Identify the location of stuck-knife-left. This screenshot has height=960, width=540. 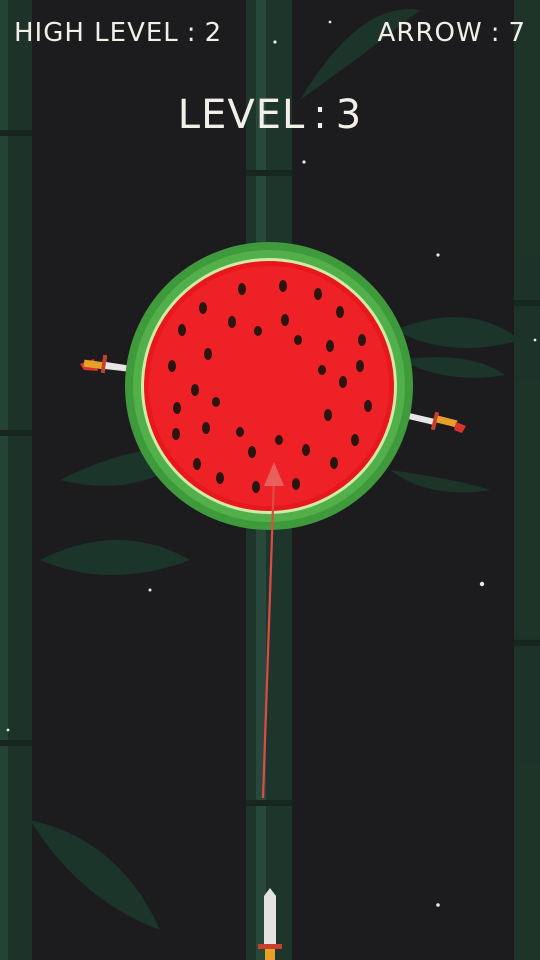
(106, 364).